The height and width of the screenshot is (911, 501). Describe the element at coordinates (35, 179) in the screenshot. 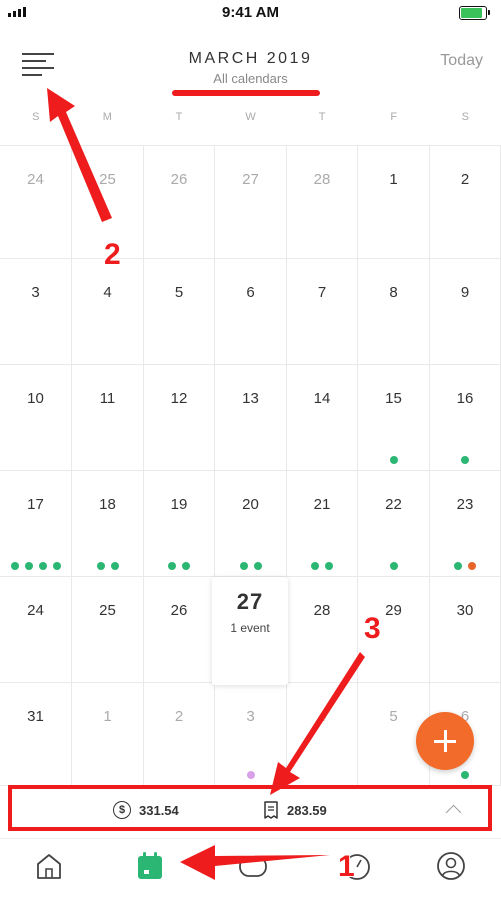

I see `day-number: 24` at that location.